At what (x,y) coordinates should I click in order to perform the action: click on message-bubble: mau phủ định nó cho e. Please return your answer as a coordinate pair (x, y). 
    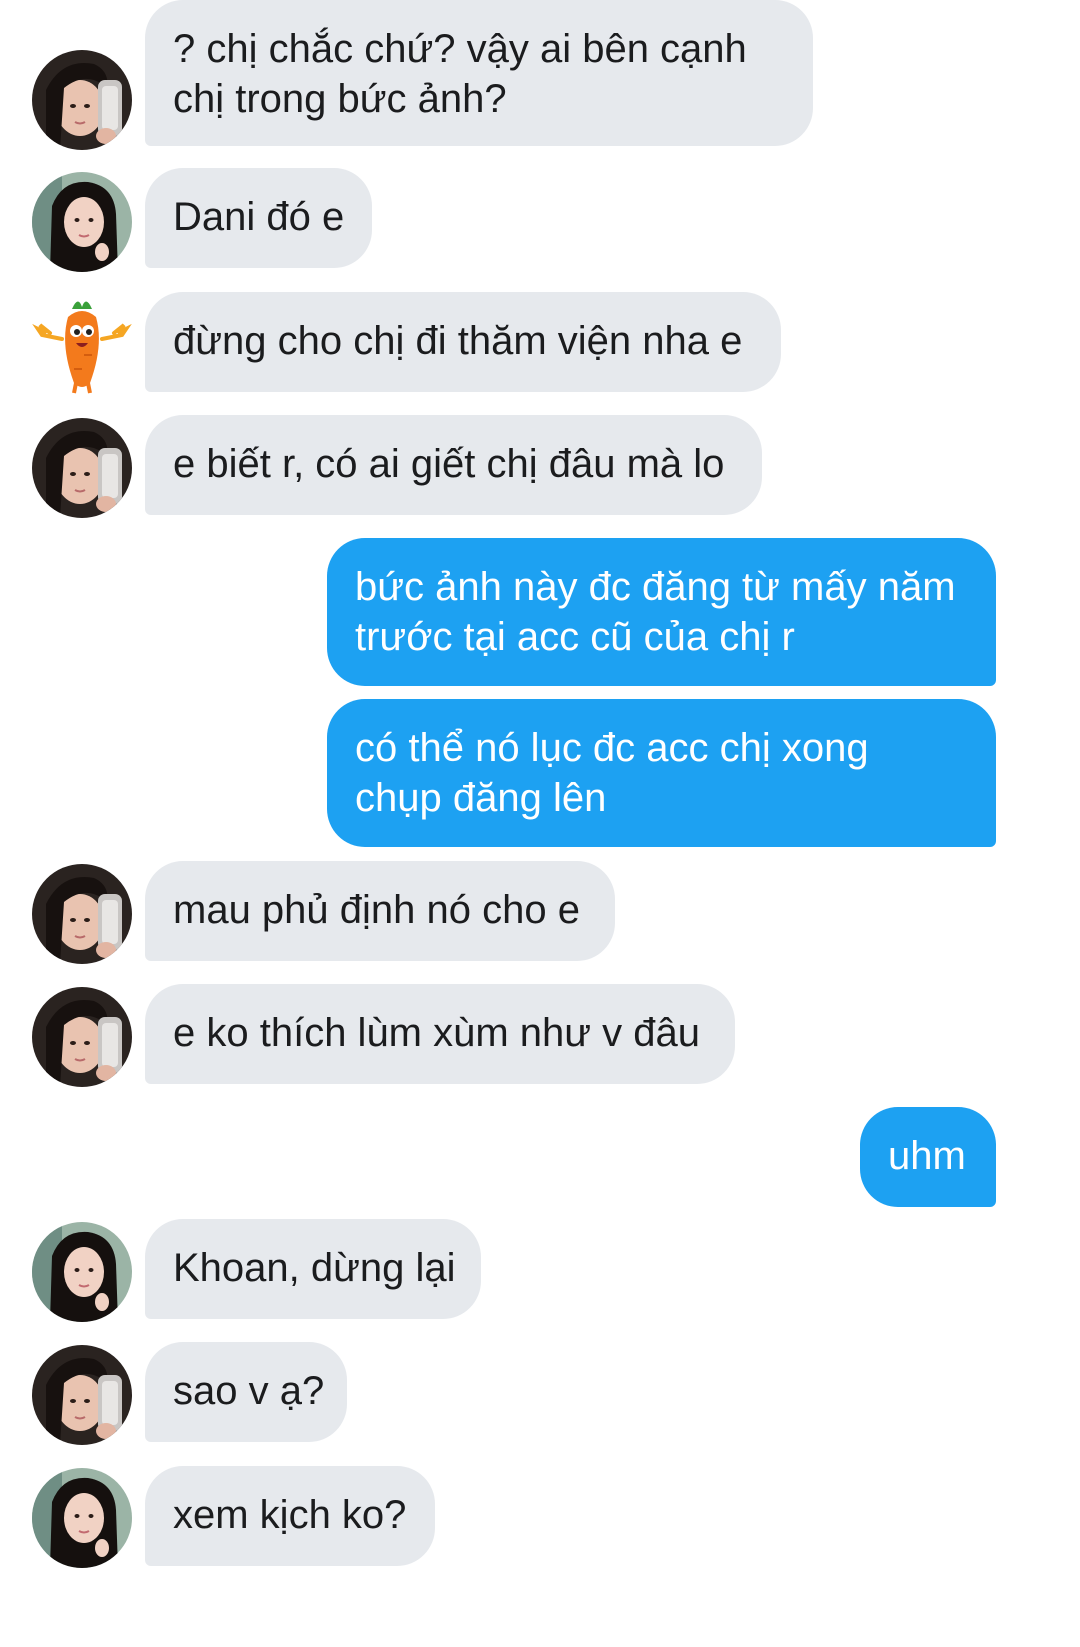
    Looking at the image, I should click on (380, 911).